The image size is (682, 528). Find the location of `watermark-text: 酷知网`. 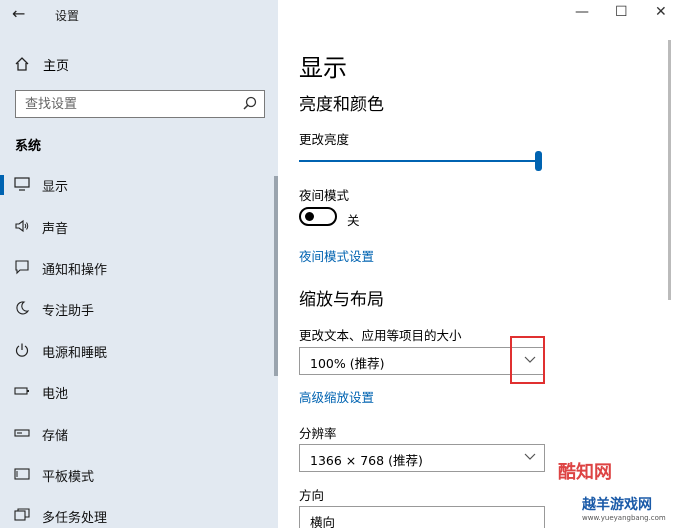

watermark-text: 酷知网 is located at coordinates (585, 472).